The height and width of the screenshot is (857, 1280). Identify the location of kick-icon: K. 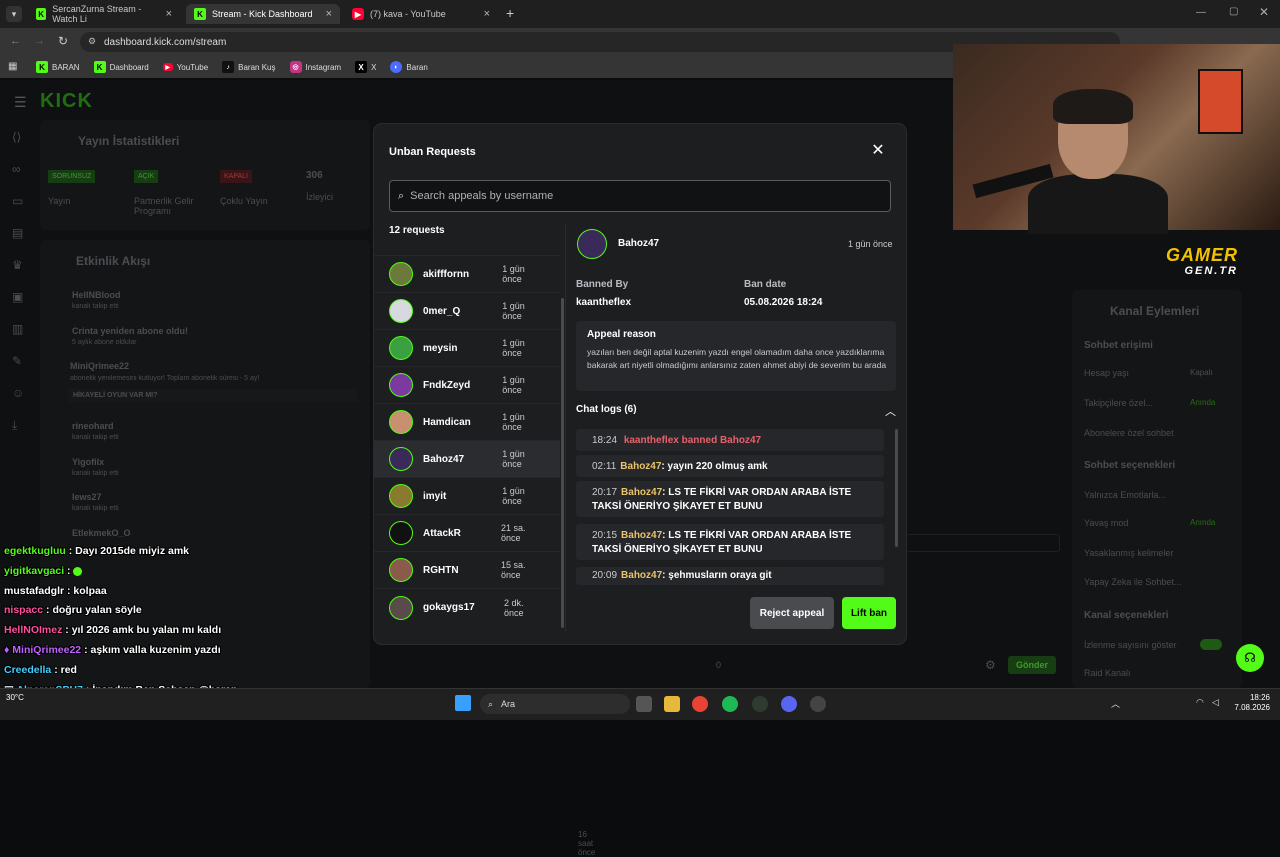
(41, 14).